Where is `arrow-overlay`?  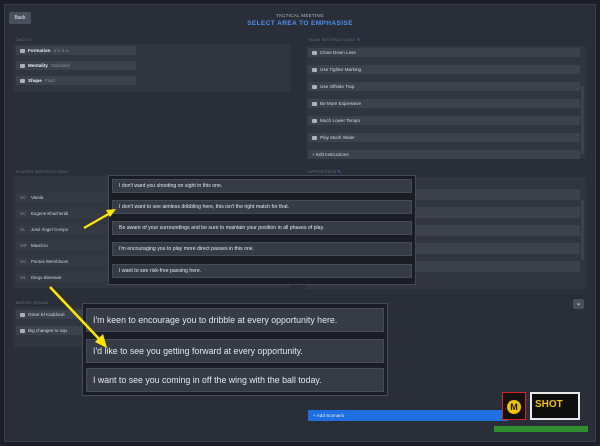
arrow-overlay is located at coordinates (82, 278).